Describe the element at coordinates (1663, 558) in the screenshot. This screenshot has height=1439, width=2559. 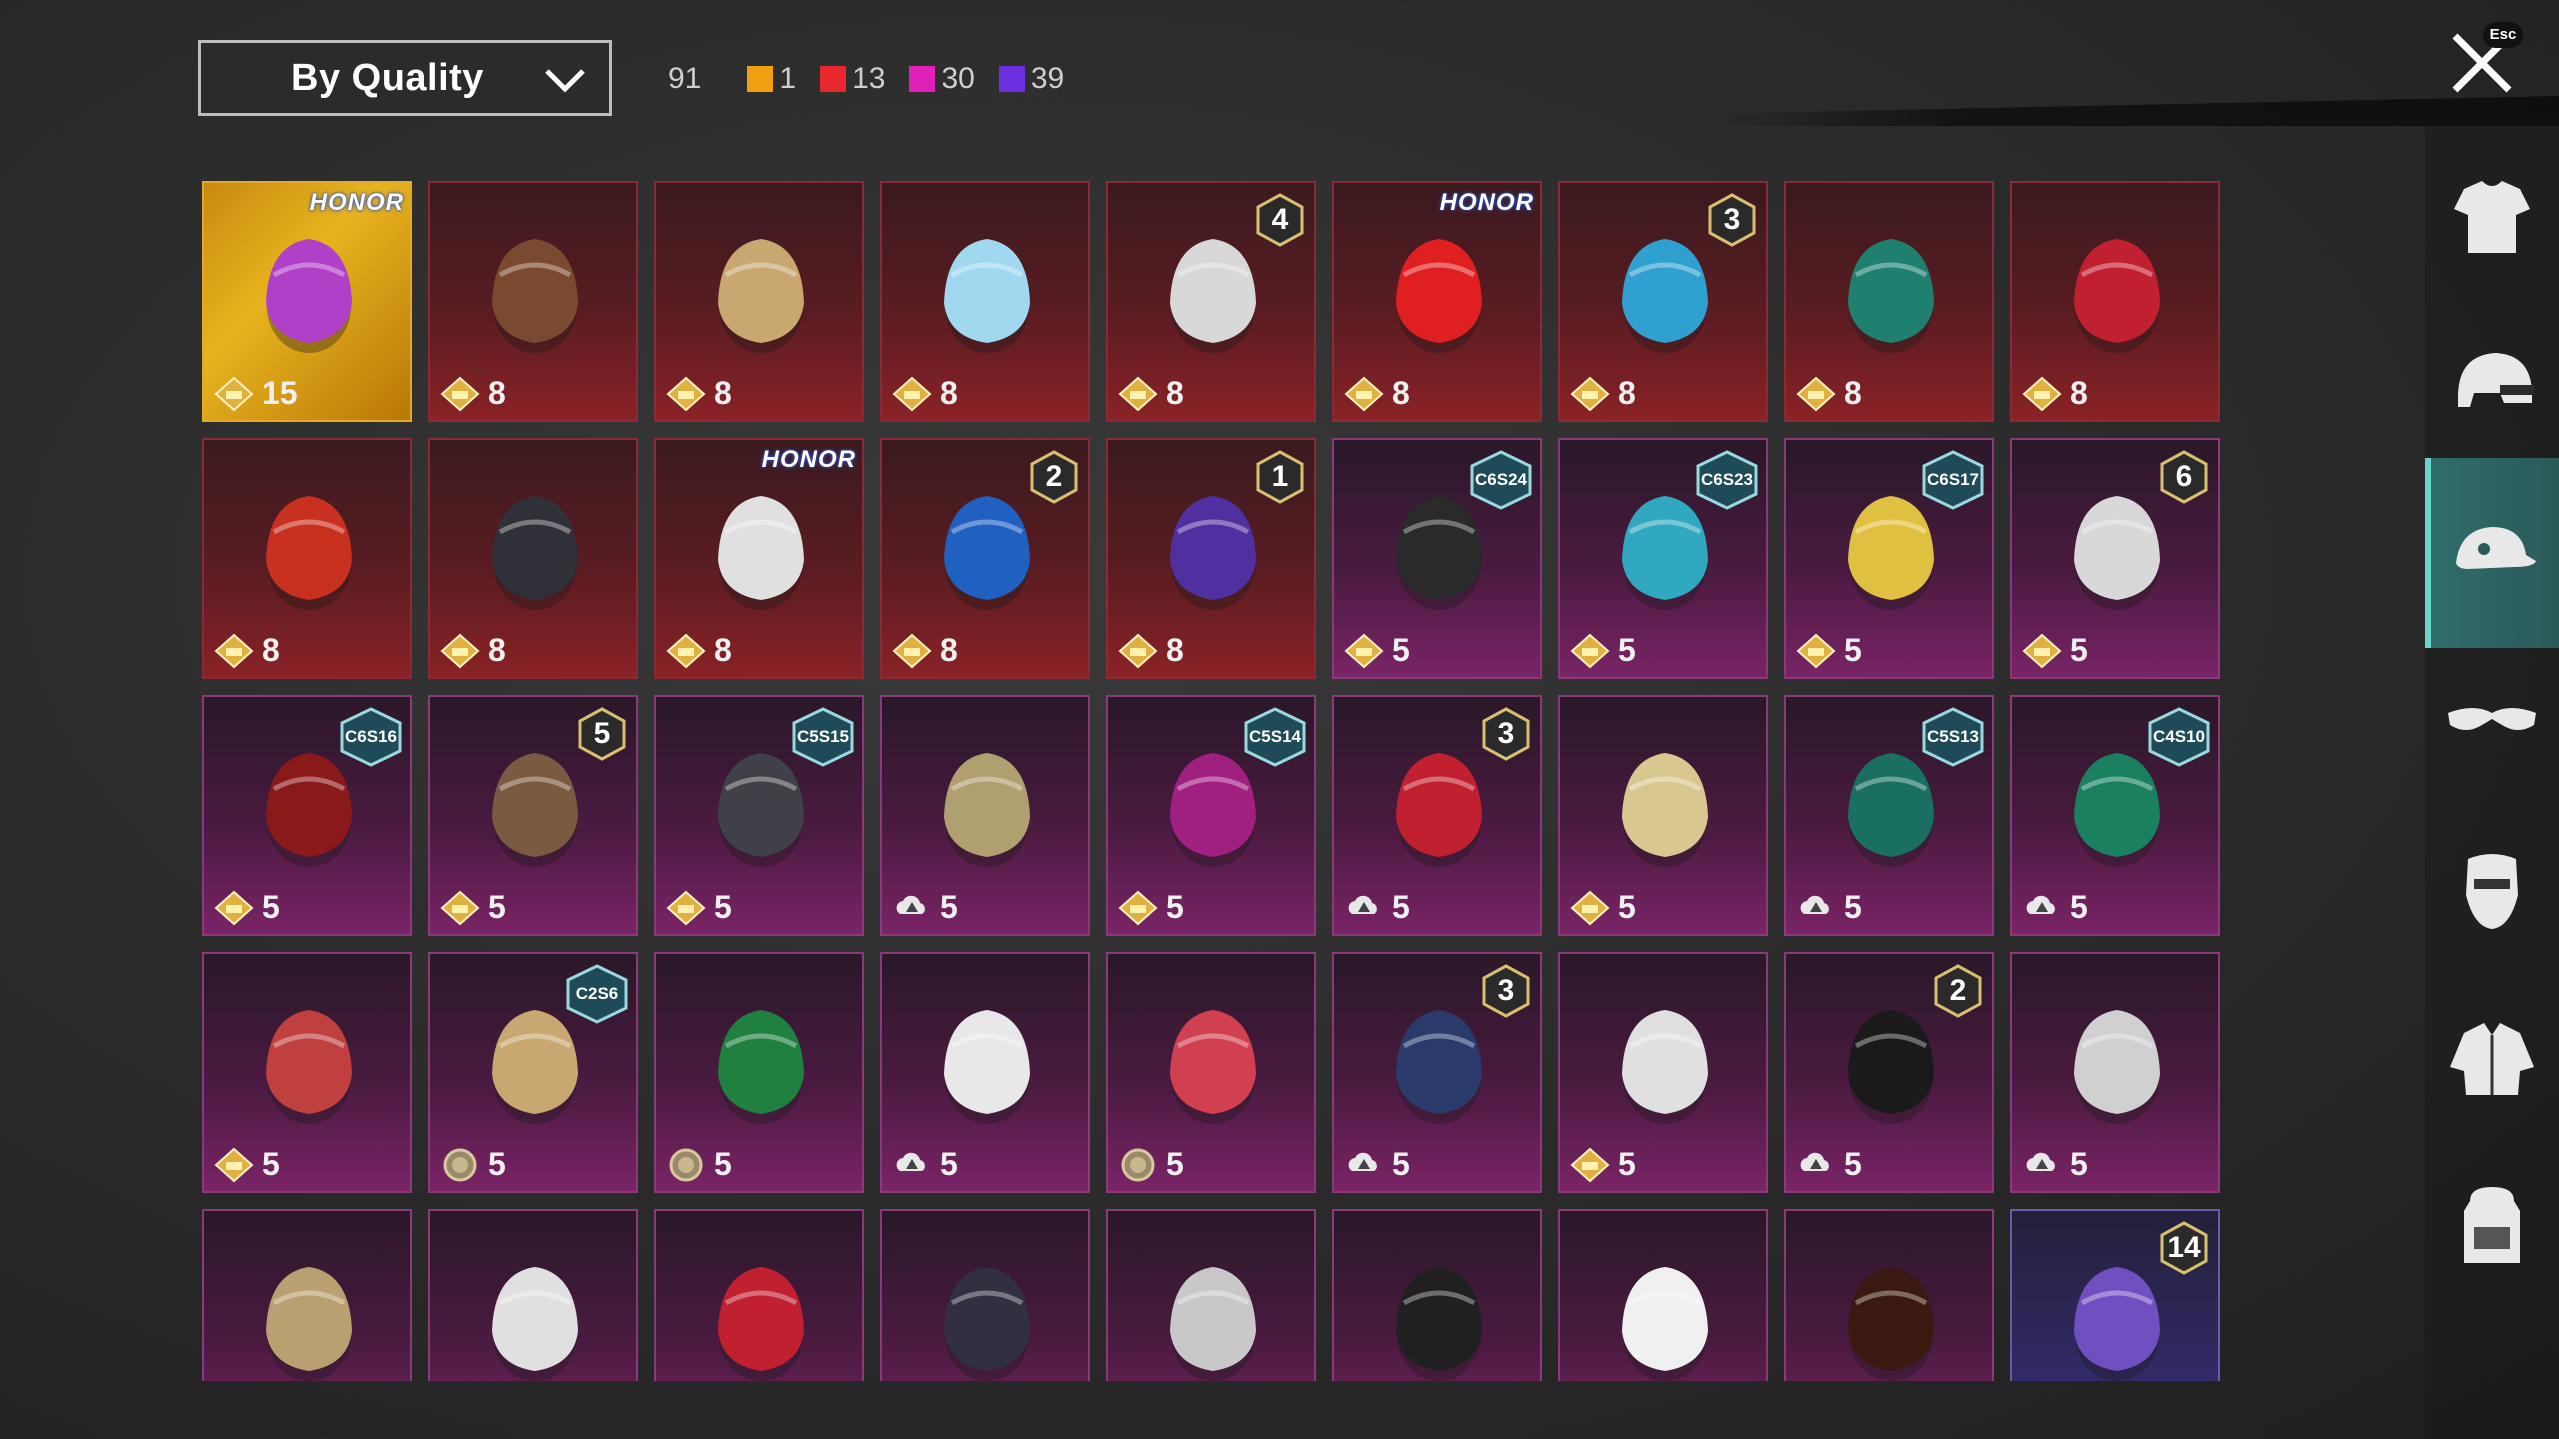
I see `item-tile: C6S23 5` at that location.